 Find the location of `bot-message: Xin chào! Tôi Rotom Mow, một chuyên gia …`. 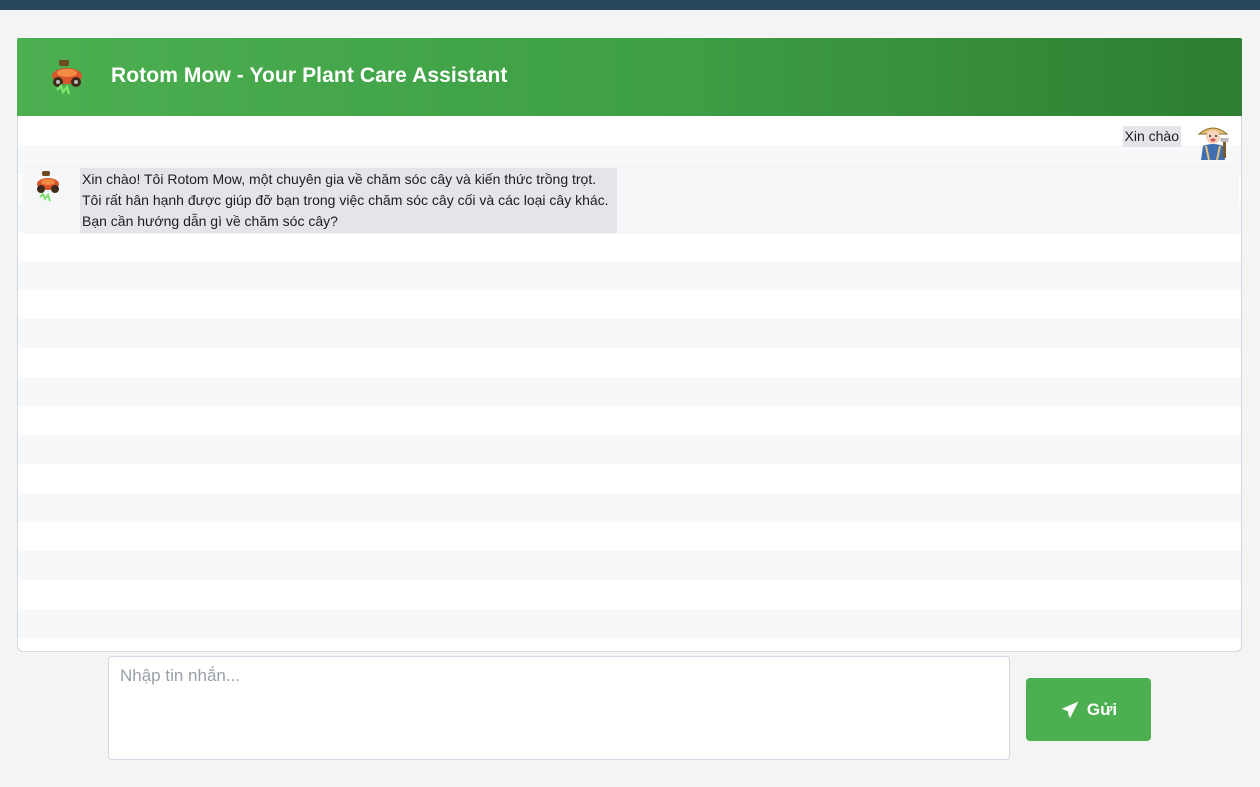

bot-message: Xin chào! Tôi Rotom Mow, một chuyên gia … is located at coordinates (631, 199).